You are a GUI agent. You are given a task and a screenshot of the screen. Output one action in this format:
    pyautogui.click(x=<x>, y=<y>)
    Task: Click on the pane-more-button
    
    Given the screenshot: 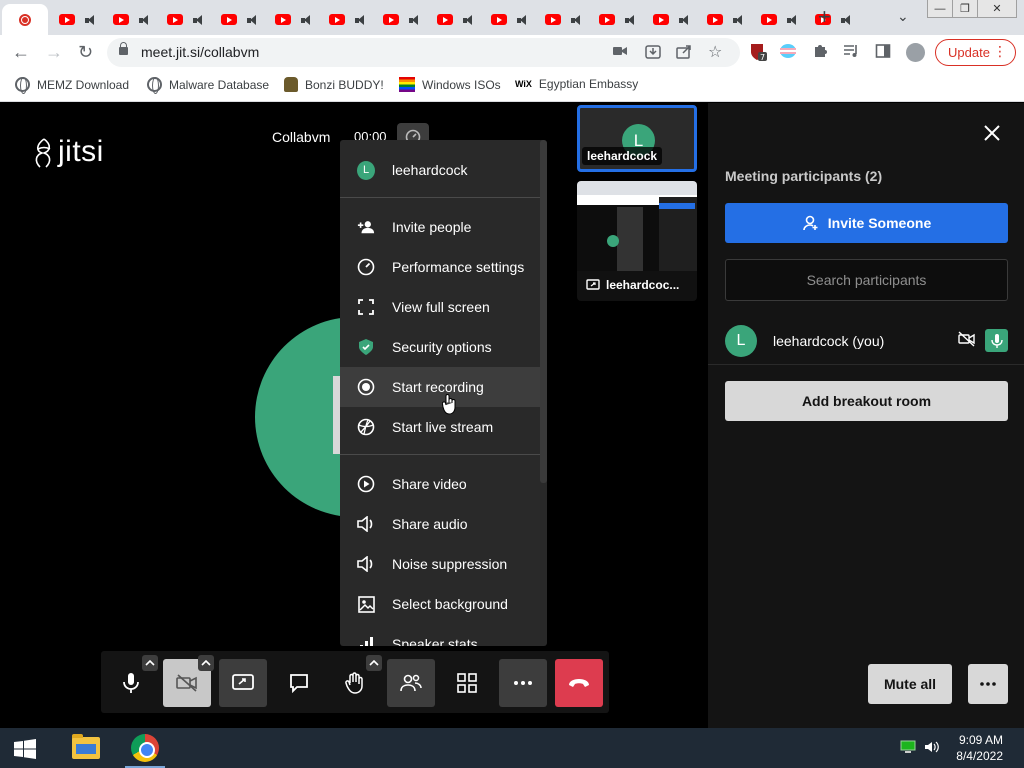 What is the action you would take?
    pyautogui.click(x=988, y=684)
    